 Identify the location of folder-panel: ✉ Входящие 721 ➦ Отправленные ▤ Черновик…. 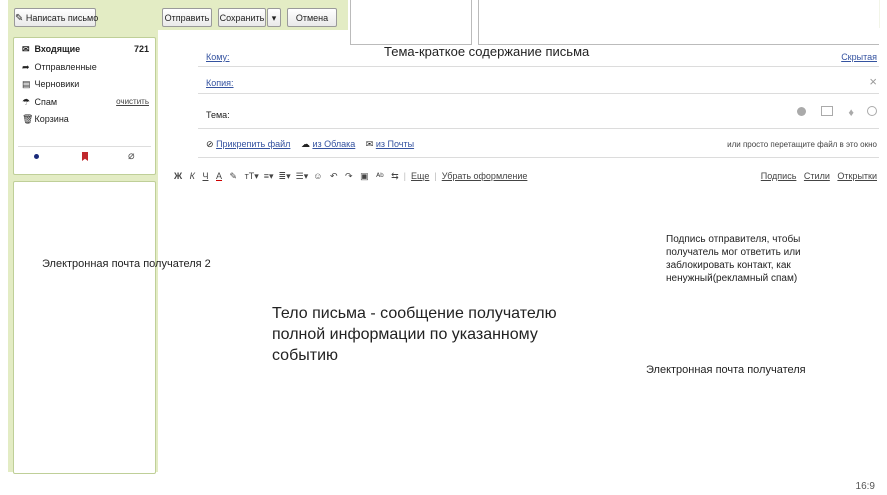
(84, 106).